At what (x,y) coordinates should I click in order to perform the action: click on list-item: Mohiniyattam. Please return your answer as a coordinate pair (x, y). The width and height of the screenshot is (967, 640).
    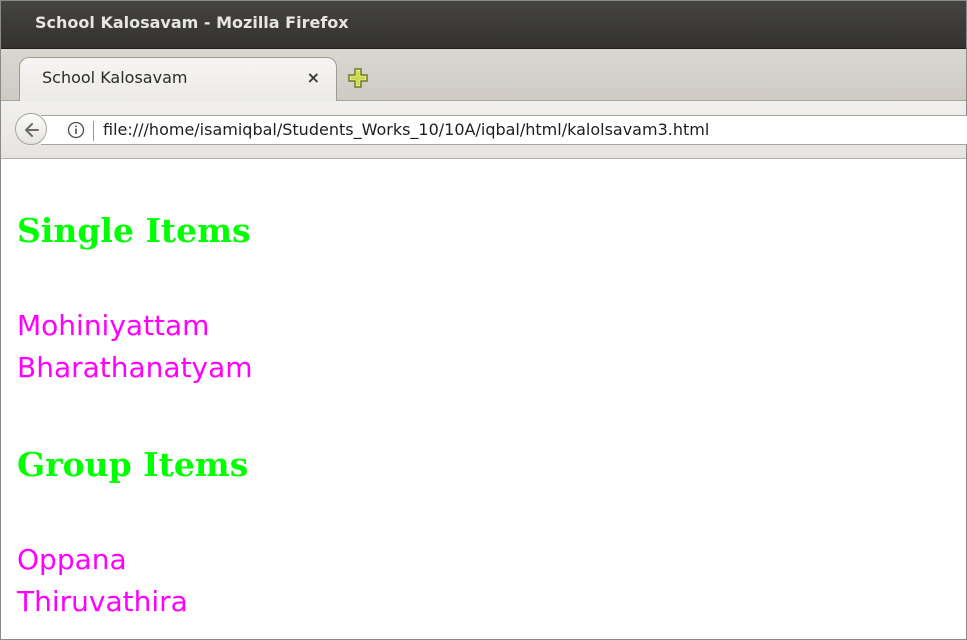
    Looking at the image, I should click on (113, 325).